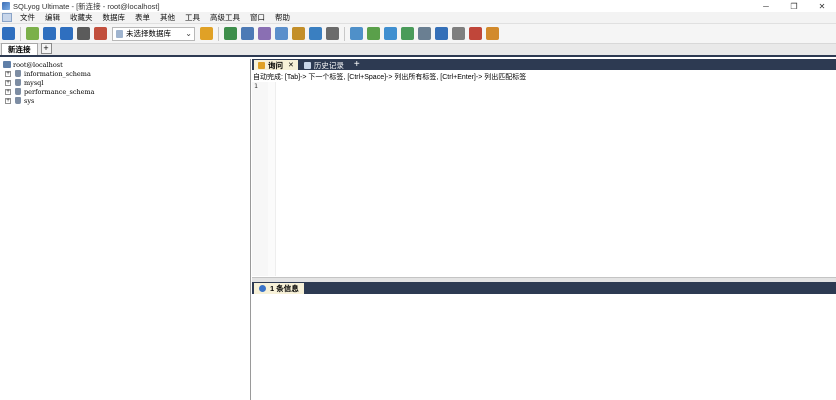 This screenshot has width=836, height=400. I want to click on restore-icon, so click(373, 33).